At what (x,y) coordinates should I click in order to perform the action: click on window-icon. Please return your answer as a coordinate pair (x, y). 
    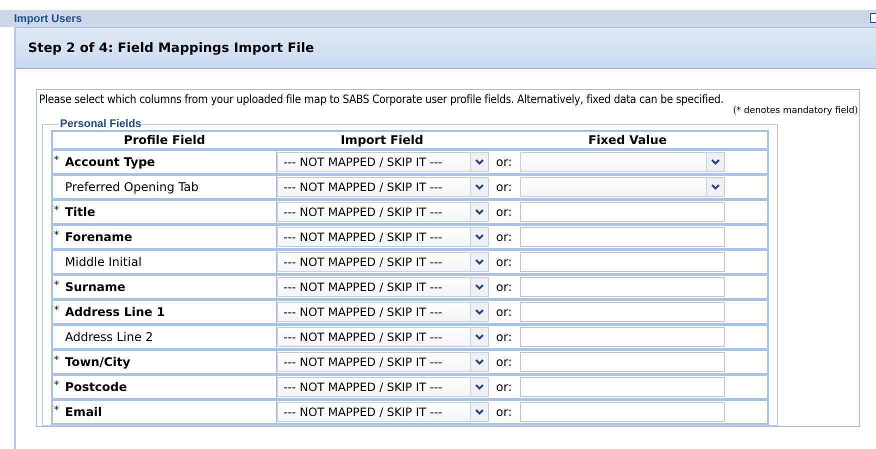
    Looking at the image, I should click on (873, 18).